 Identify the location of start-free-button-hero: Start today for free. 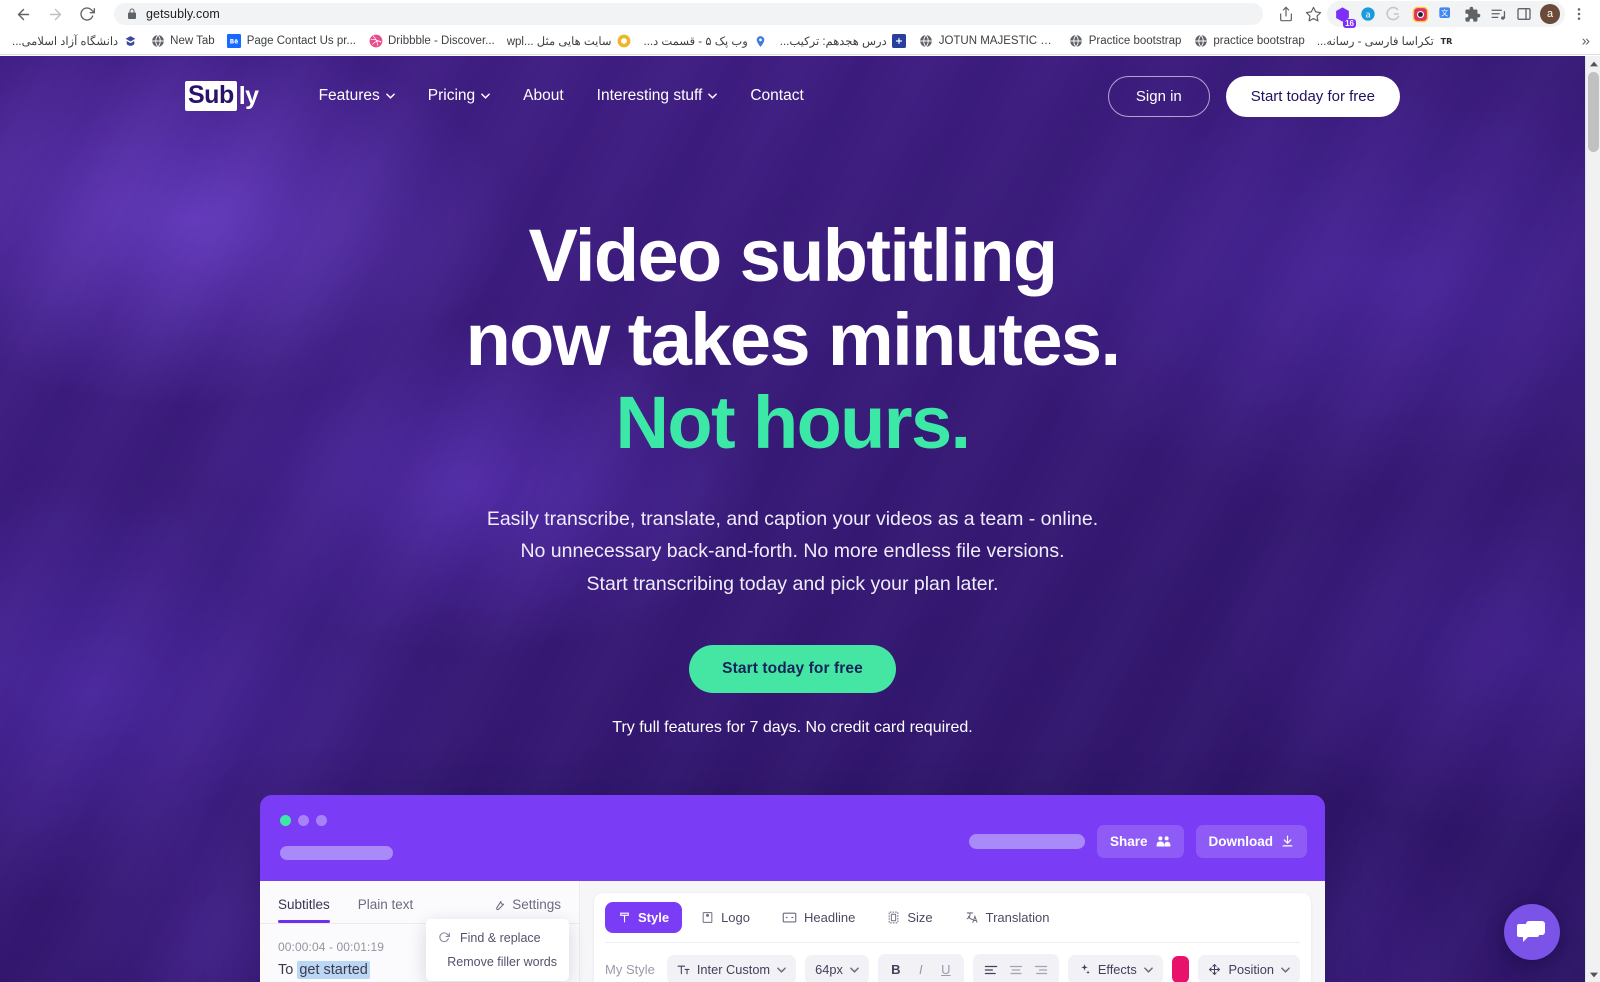
(792, 668).